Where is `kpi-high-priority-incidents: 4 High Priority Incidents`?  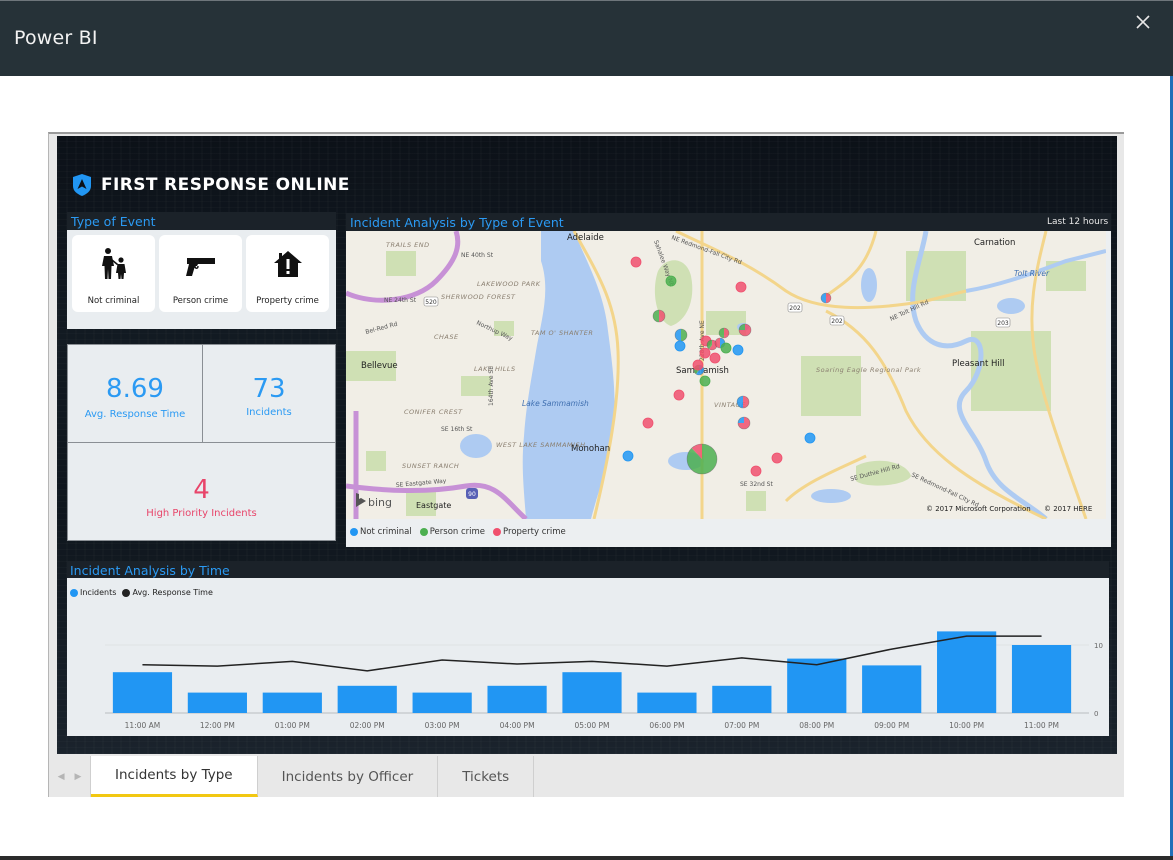
kpi-high-priority-incidents: 4 High Priority Incidents is located at coordinates (201, 491).